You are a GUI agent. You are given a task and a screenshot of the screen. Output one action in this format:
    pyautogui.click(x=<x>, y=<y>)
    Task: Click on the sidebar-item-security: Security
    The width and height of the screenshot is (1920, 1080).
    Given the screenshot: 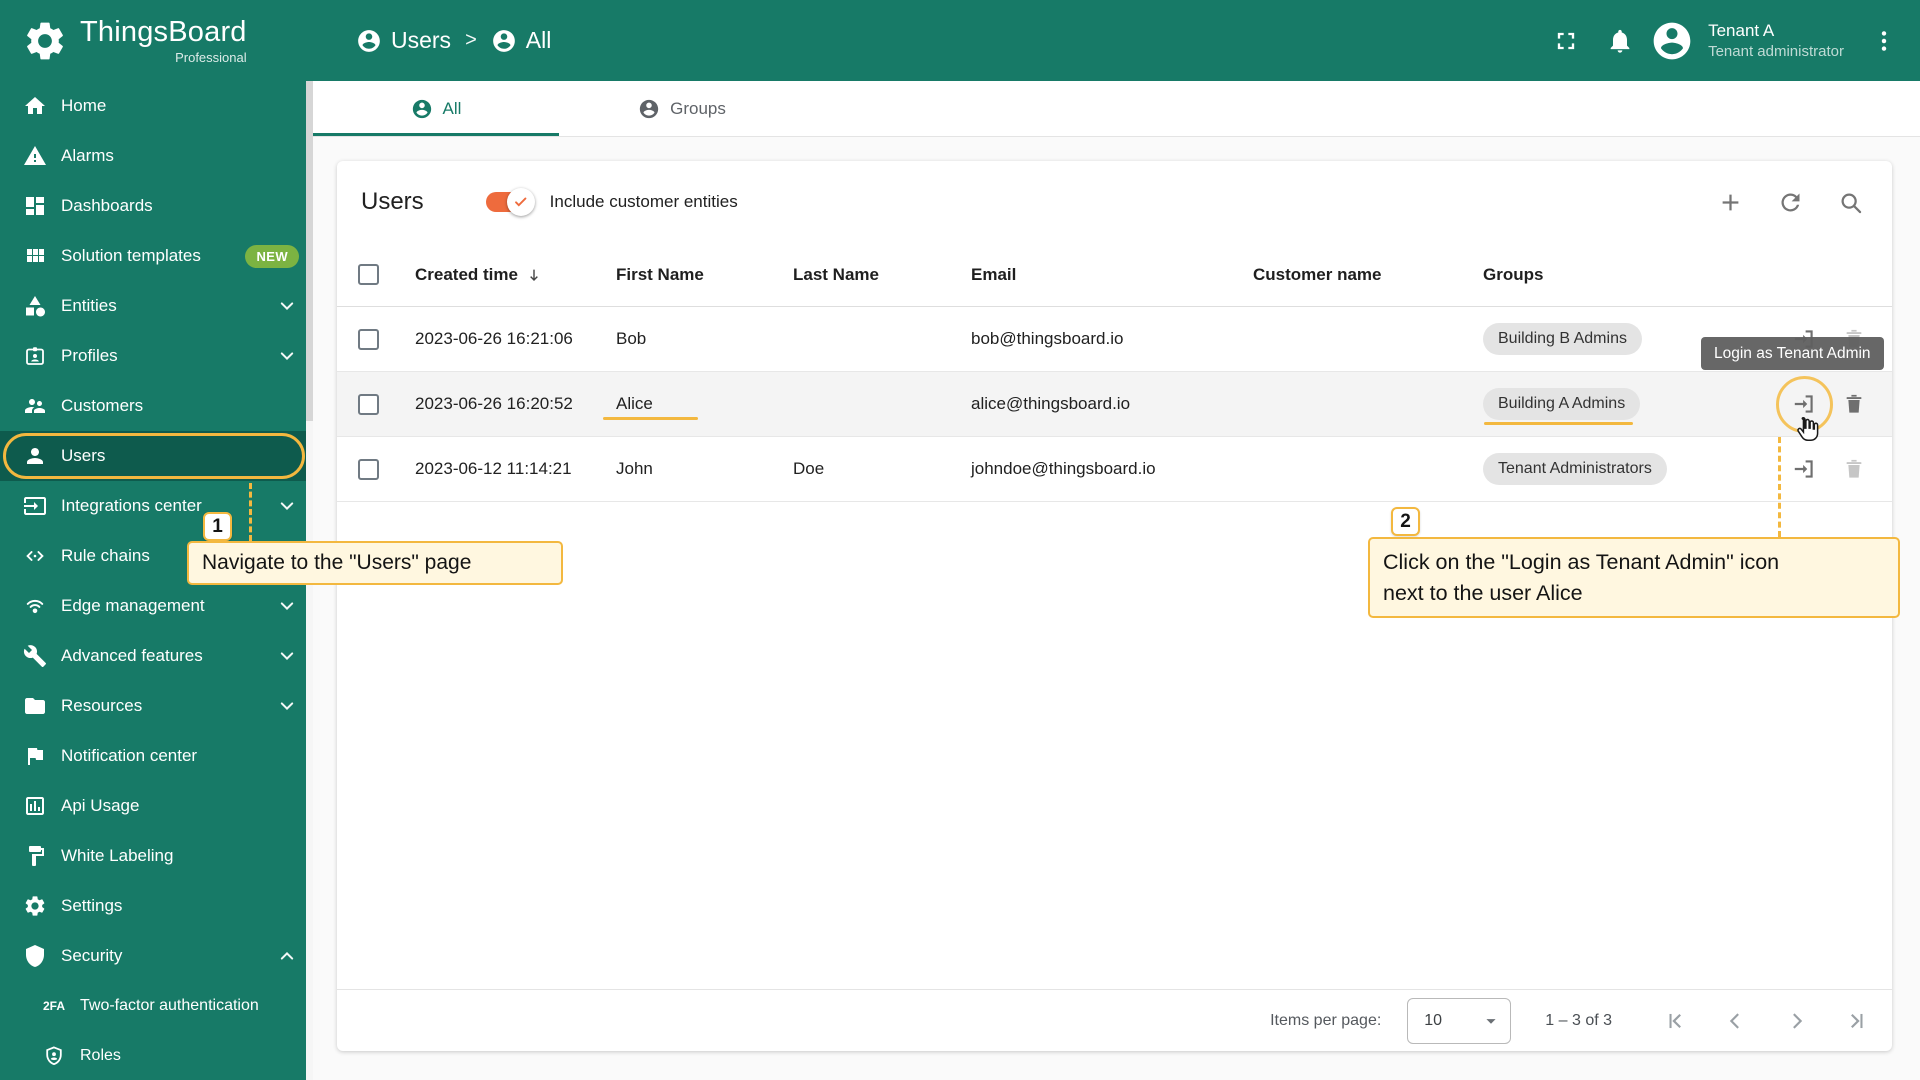 What is the action you would take?
    pyautogui.click(x=156, y=956)
    